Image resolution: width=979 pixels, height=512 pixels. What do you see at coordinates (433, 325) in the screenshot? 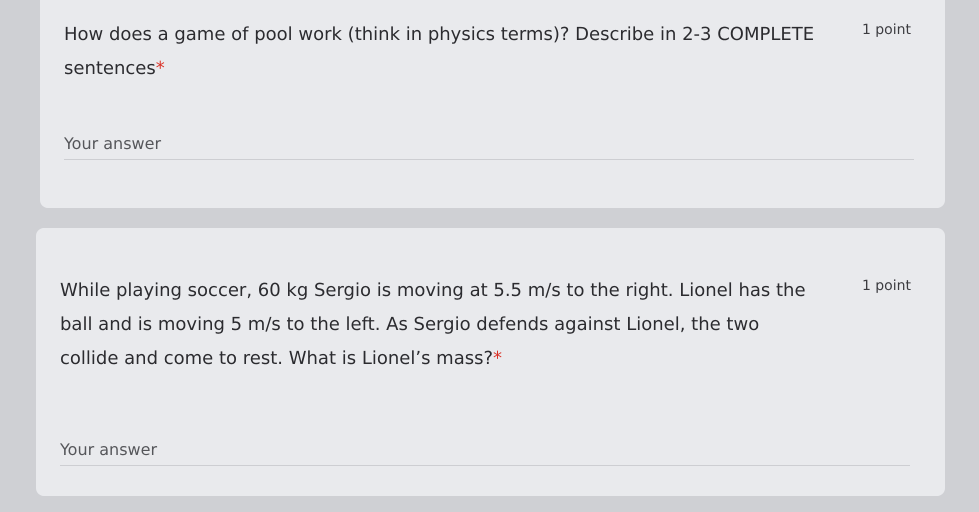
I see `question-text: While playing soccer, 60 kg Sergio is moving at 5.5 m/s to the right. Lionel has the ball and is moving 5 m/s to the left. As Sergio defends against Lionel, the two collide and come to rest. What is Lionel’s mass?*` at bounding box center [433, 325].